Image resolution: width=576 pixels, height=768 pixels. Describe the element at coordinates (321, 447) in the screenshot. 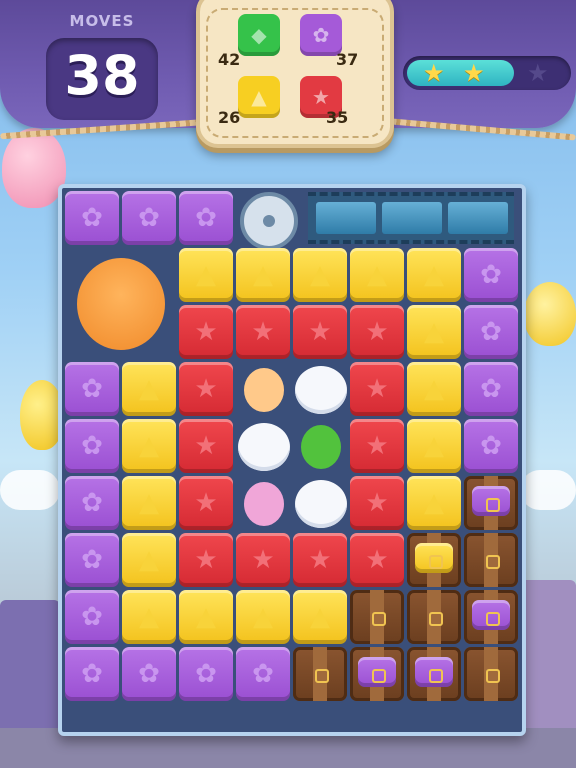

I see `dino-toy` at that location.